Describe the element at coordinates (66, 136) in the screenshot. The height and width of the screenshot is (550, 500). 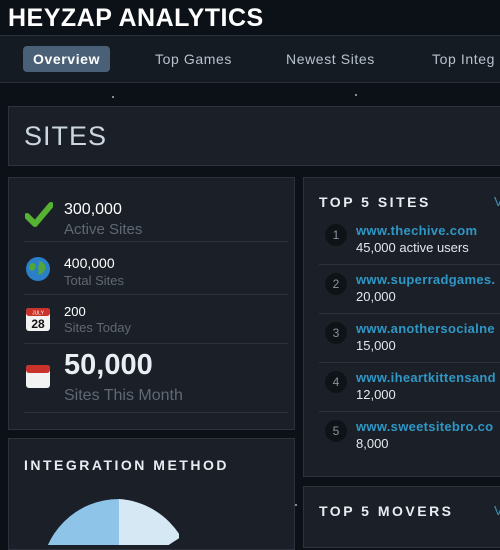
I see `sites-title: SITES` at that location.